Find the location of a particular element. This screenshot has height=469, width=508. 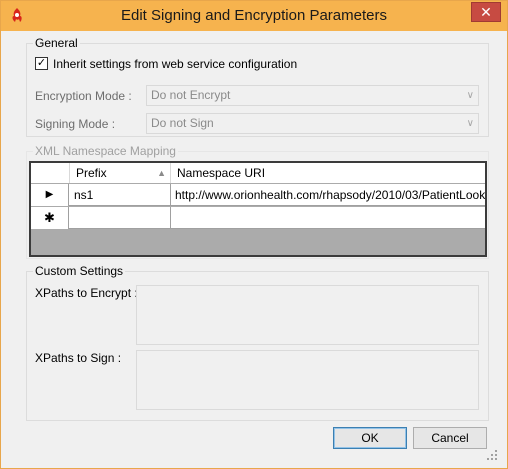

general-group-label: General is located at coordinates (56, 43).